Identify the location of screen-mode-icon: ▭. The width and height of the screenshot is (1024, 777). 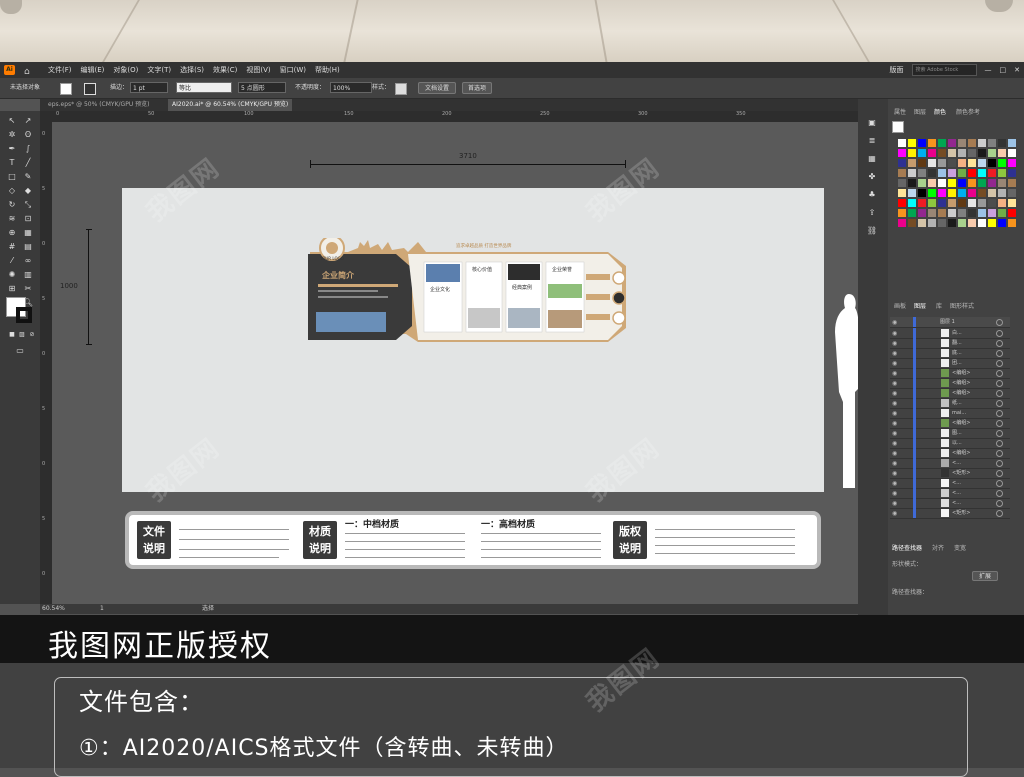
(20, 351).